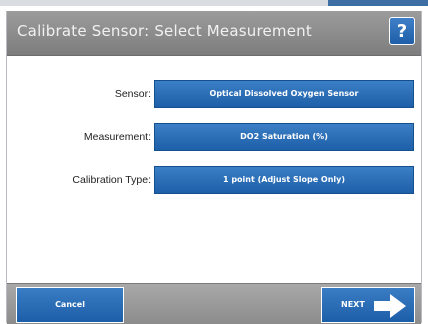 This screenshot has width=428, height=324. I want to click on question-mark-icon: ?, so click(402, 31).